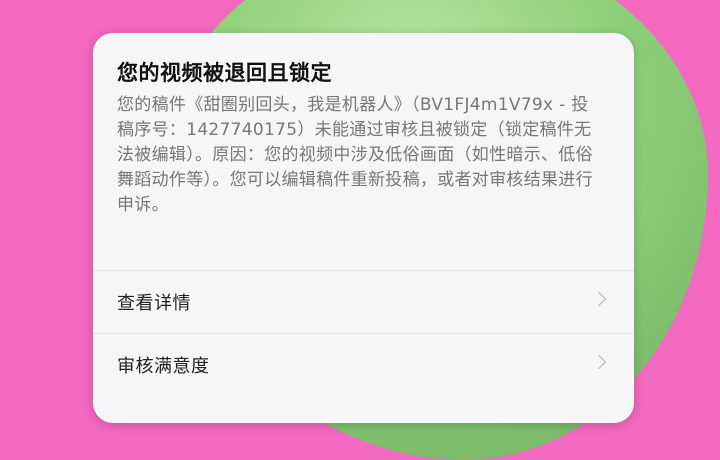 The image size is (720, 460). What do you see at coordinates (163, 366) in the screenshot?
I see `review-satisfaction-label: 审核满意度` at bounding box center [163, 366].